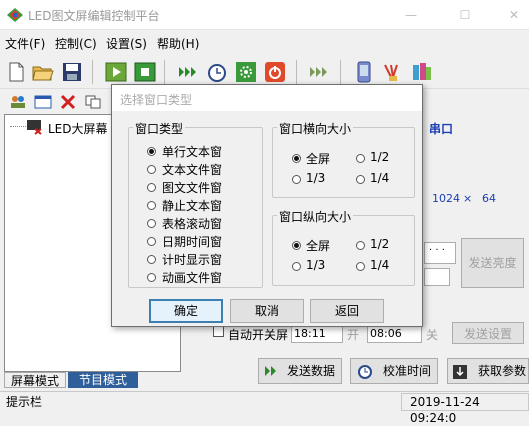 This screenshot has width=529, height=426. Describe the element at coordinates (192, 277) in the screenshot. I see `window-type-option-label: 动画文件窗` at that location.